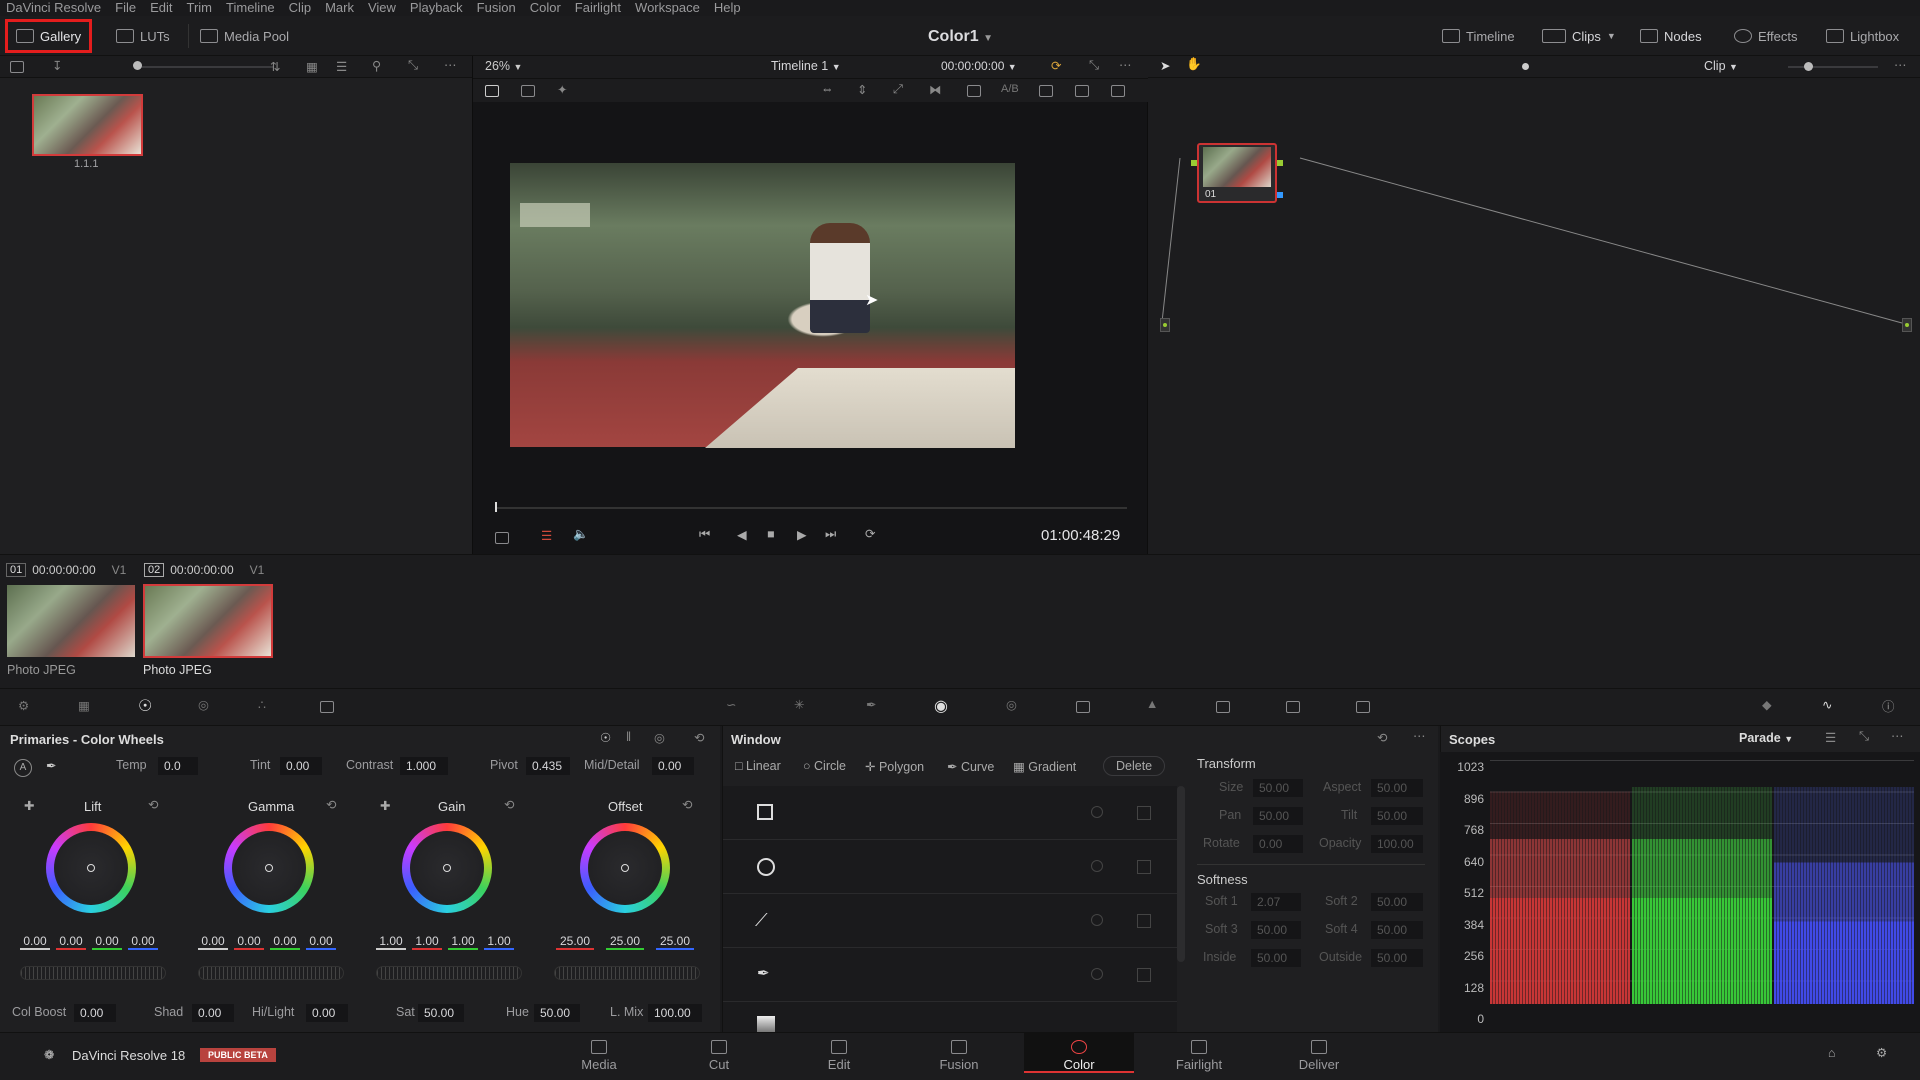 Image resolution: width=1920 pixels, height=1080 pixels. What do you see at coordinates (719, 1056) in the screenshot?
I see `page-cut: Cut` at bounding box center [719, 1056].